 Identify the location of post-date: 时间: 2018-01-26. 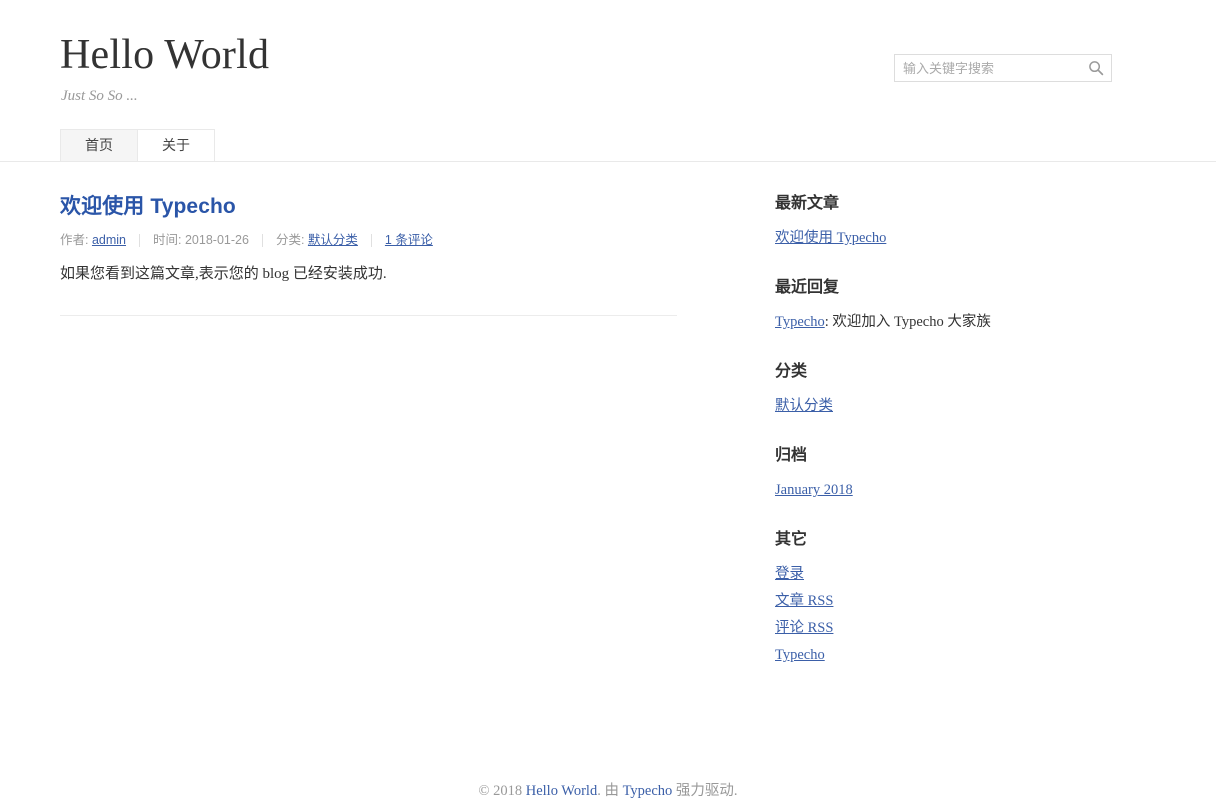
(201, 240).